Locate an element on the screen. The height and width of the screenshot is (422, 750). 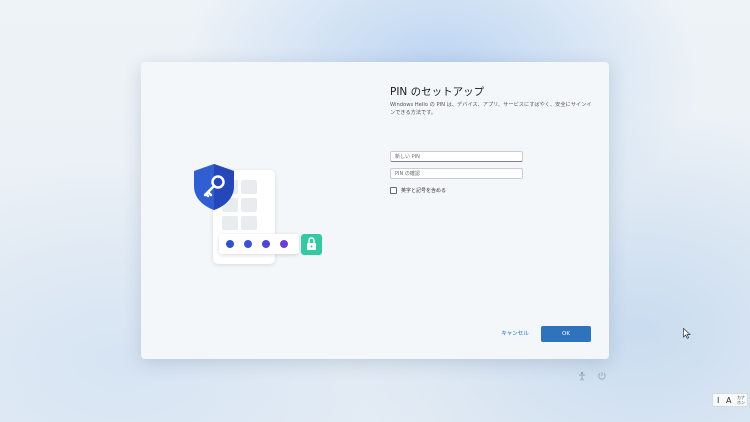
cancel-button: キャンセル is located at coordinates (515, 334).